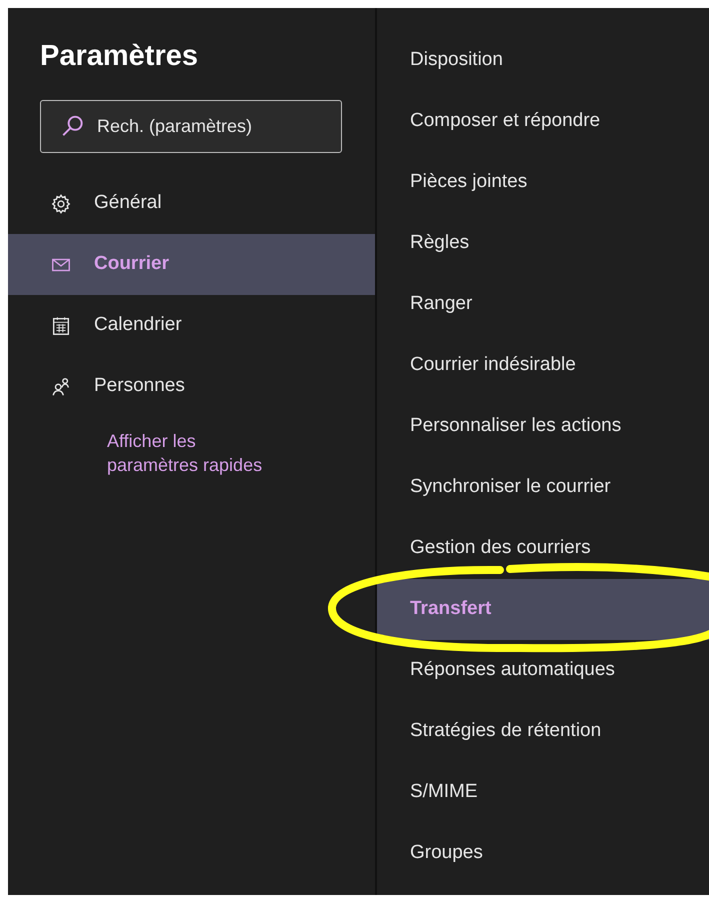 The width and height of the screenshot is (709, 903). Describe the element at coordinates (61, 387) in the screenshot. I see `people-icon` at that location.